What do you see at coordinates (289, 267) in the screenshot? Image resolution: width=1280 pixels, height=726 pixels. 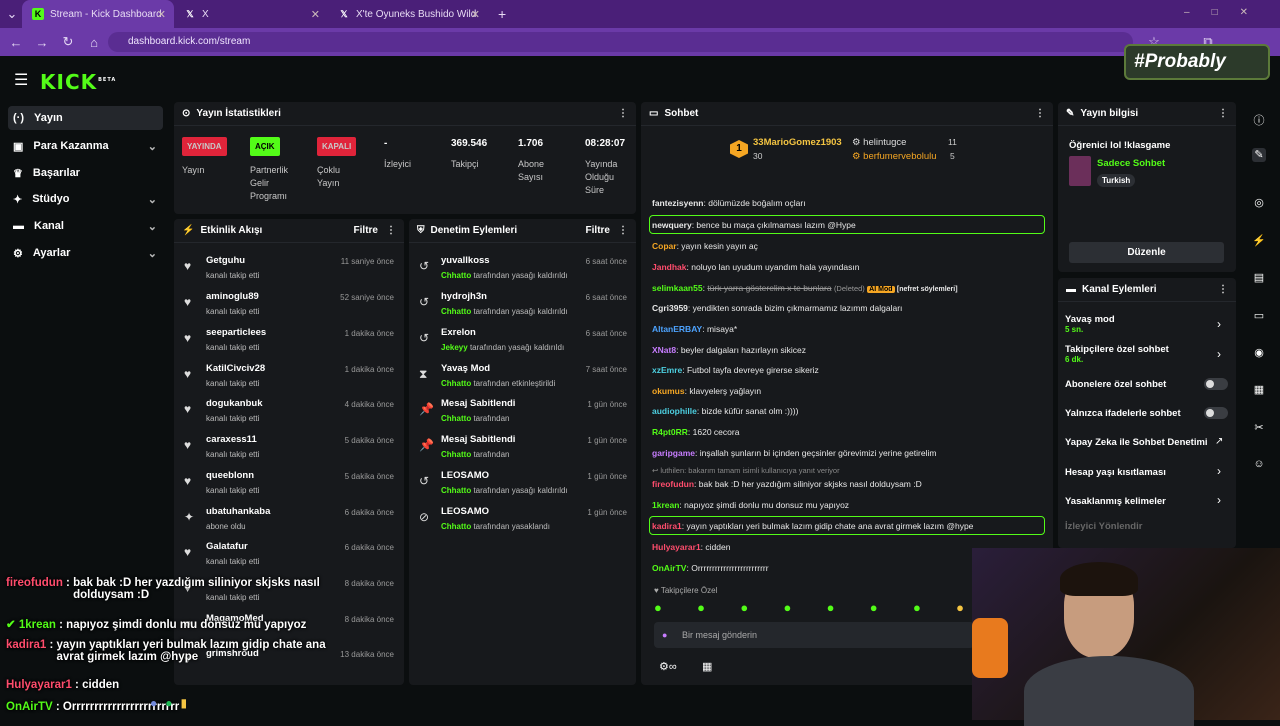 I see `activity-item: ♥ Getguhu kanalı takip etti 11 saniye önce` at bounding box center [289, 267].